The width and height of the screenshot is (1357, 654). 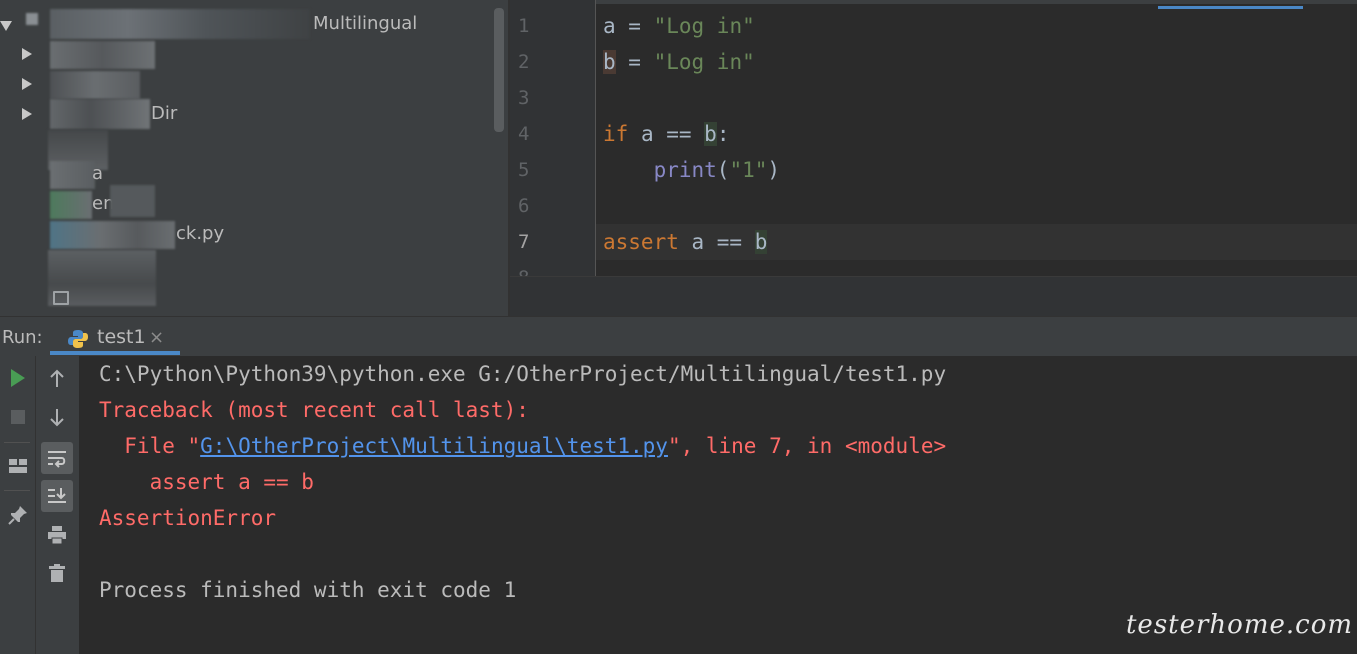 What do you see at coordinates (1239, 625) in the screenshot?
I see `watermark: testerhome.com` at bounding box center [1239, 625].